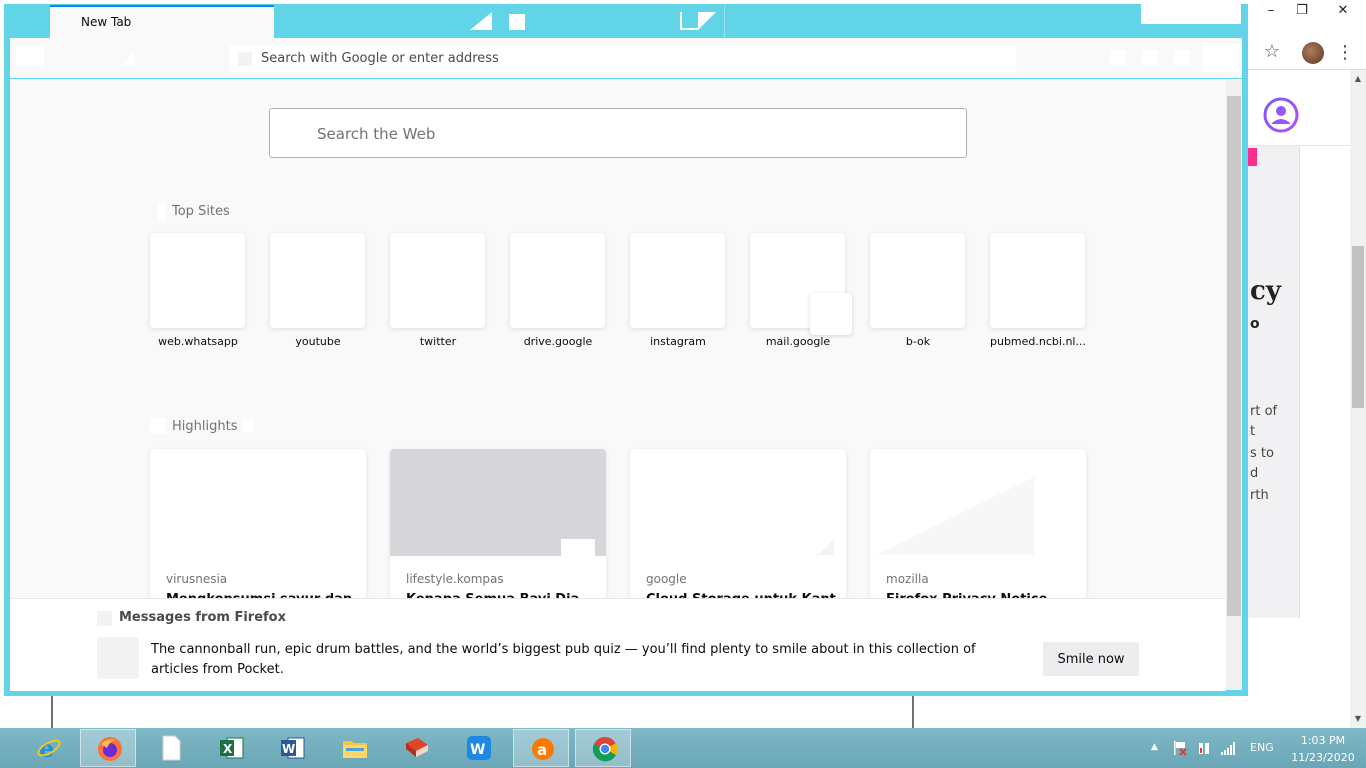 The image size is (1366, 768). What do you see at coordinates (1358, 719) in the screenshot?
I see `scroll-down-arrow-icon: ▼` at bounding box center [1358, 719].